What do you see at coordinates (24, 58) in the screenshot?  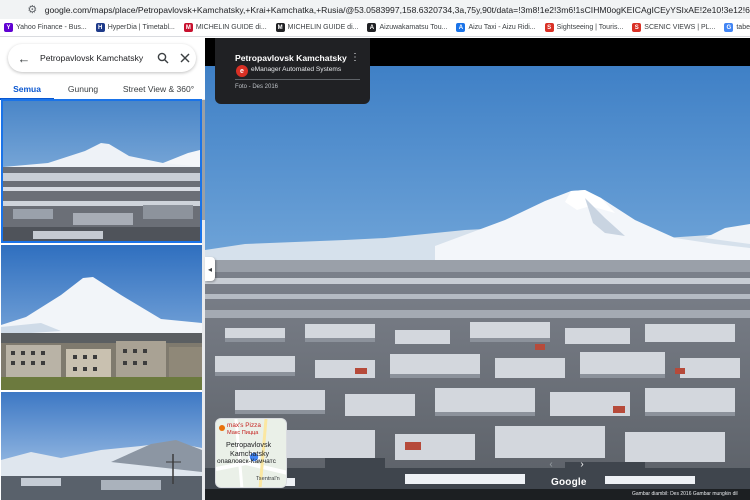 I see `arrow-left-icon: ←` at bounding box center [24, 58].